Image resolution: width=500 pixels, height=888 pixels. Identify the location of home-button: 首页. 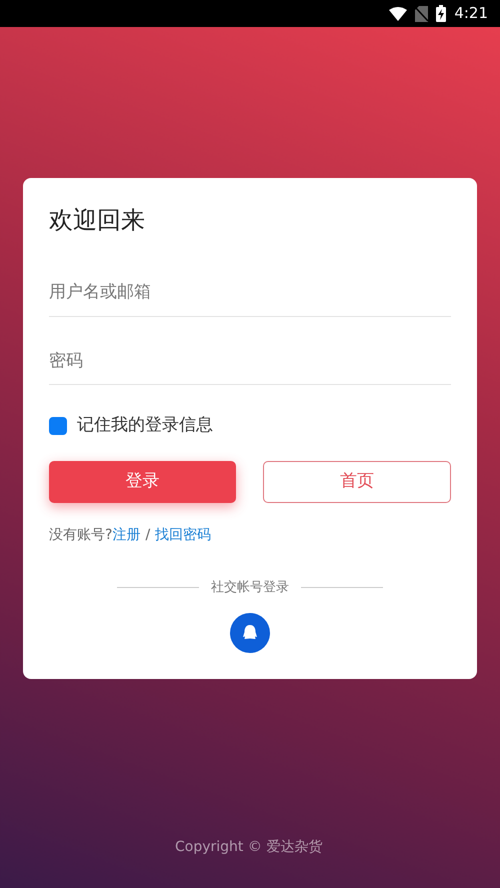
(356, 481).